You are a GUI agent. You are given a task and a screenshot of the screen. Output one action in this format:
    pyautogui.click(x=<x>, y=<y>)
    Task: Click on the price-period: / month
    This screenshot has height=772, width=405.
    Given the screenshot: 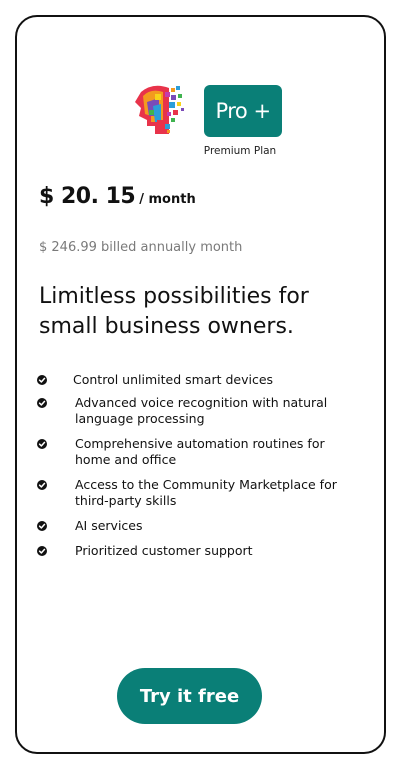 What is the action you would take?
    pyautogui.click(x=167, y=199)
    